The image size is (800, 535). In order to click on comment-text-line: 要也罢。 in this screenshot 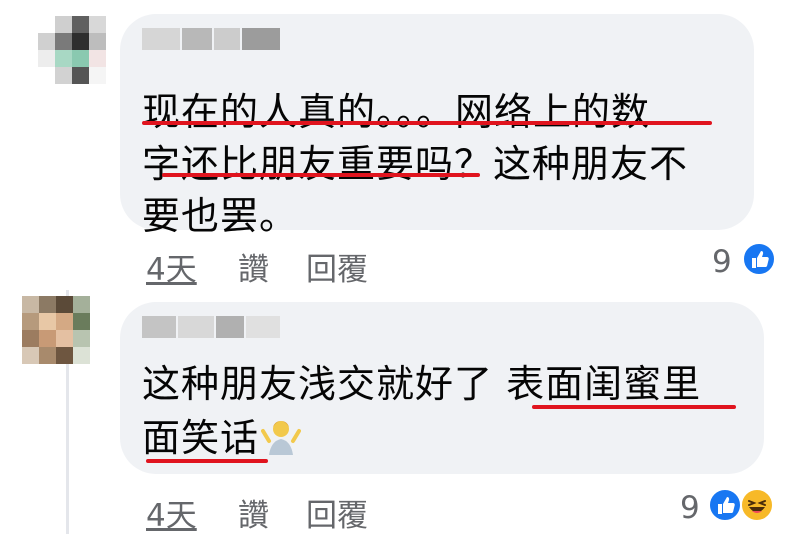, I will do `click(220, 216)`.